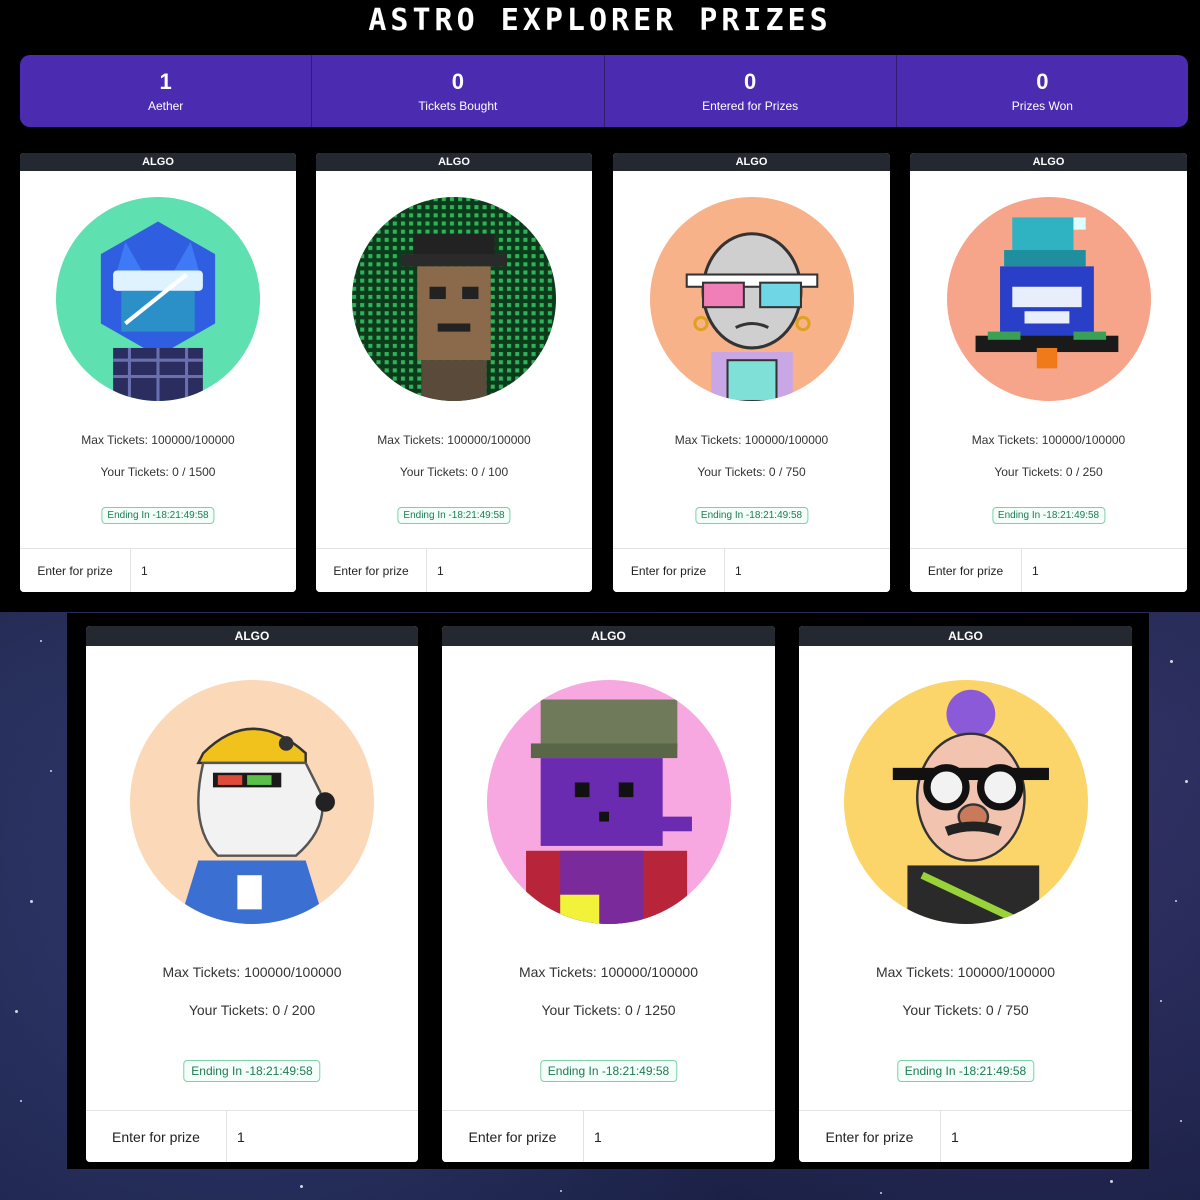 The image size is (1200, 1200). I want to click on stat-aether: 1 Aether, so click(166, 91).